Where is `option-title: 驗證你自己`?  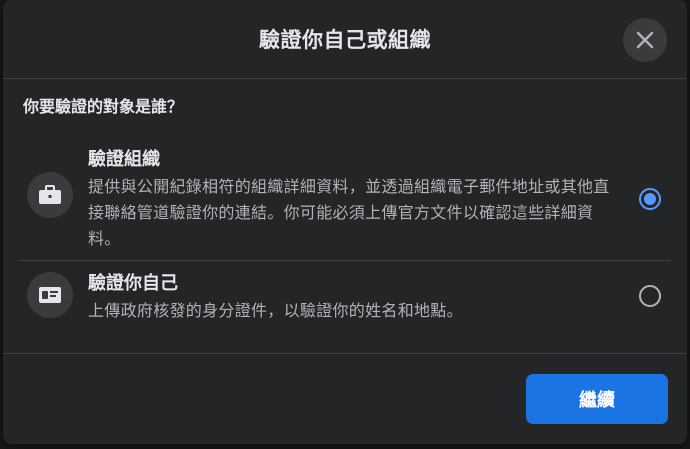 option-title: 驗證你自己 is located at coordinates (133, 283).